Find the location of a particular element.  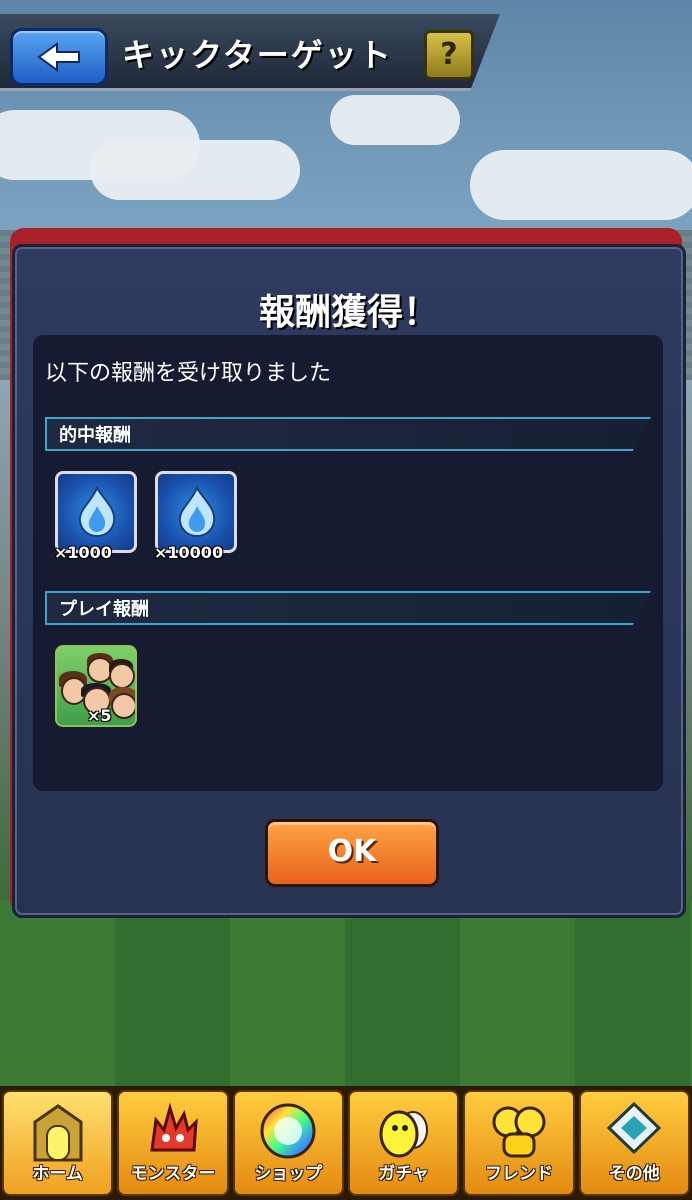

nav-item-home: ホーム is located at coordinates (58, 1143).